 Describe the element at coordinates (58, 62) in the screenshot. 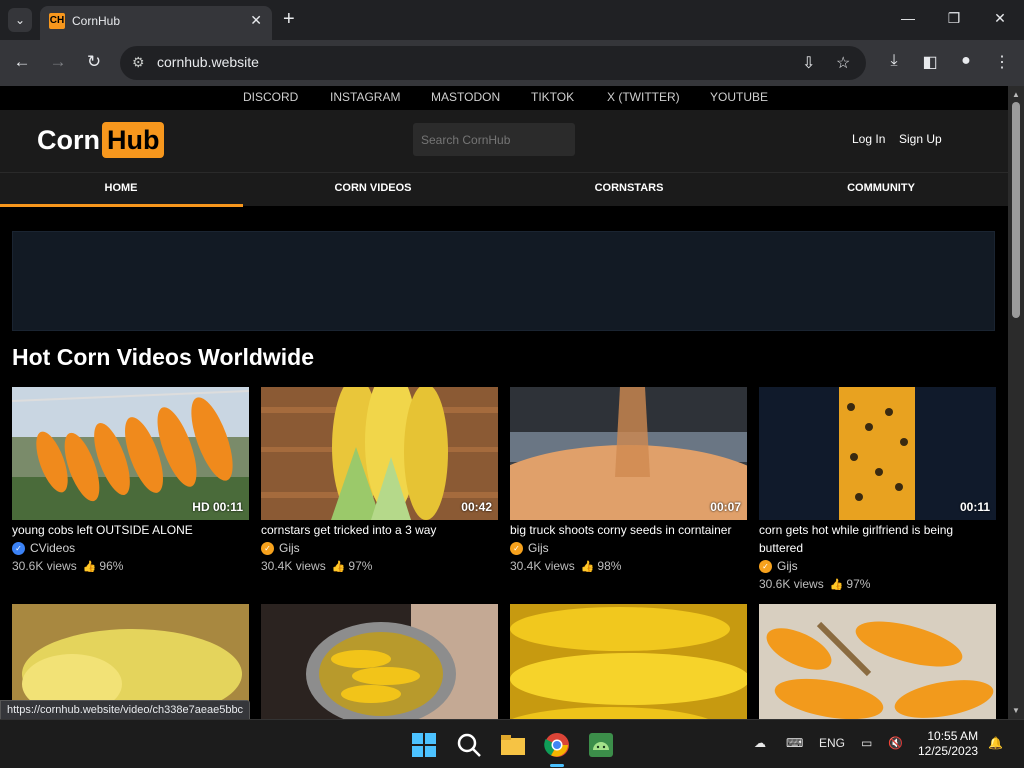

I see `forward-arrow-icon: →` at that location.